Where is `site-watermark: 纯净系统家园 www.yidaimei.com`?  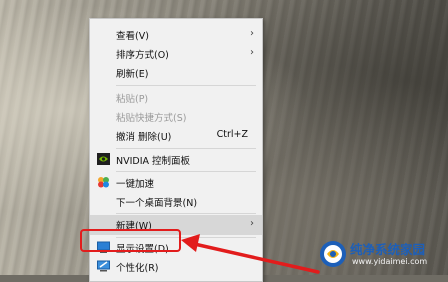
site-watermark: 纯净系统家园 www.yidaimei.com is located at coordinates (381, 255).